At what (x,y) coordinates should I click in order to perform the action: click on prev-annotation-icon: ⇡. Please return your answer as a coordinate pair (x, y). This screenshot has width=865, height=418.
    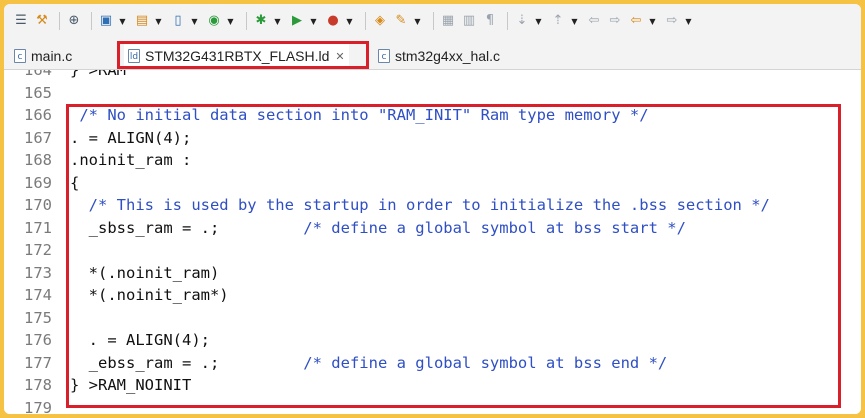
    Looking at the image, I should click on (558, 21).